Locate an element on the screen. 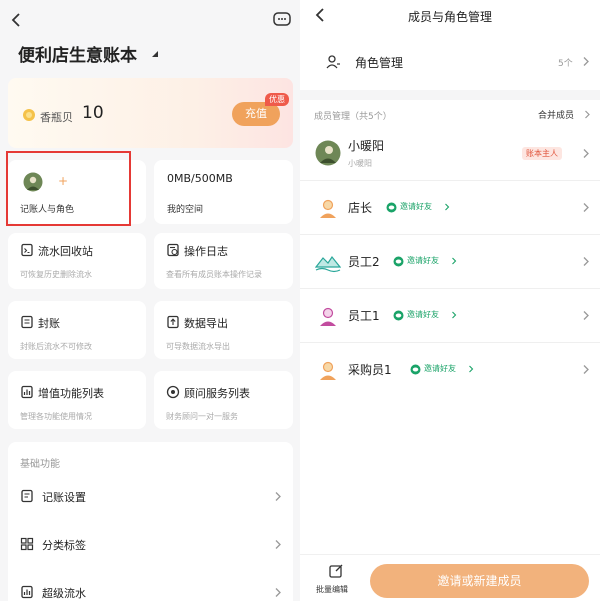 This screenshot has height=601, width=600. ledger-title: 便利店生意账本 is located at coordinates (77, 53).